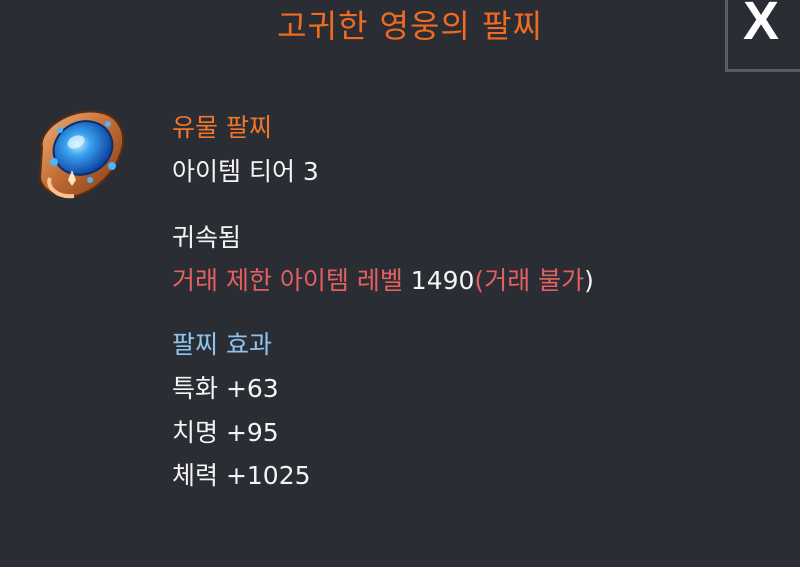  Describe the element at coordinates (81, 154) in the screenshot. I see `bracelet-icon` at that location.